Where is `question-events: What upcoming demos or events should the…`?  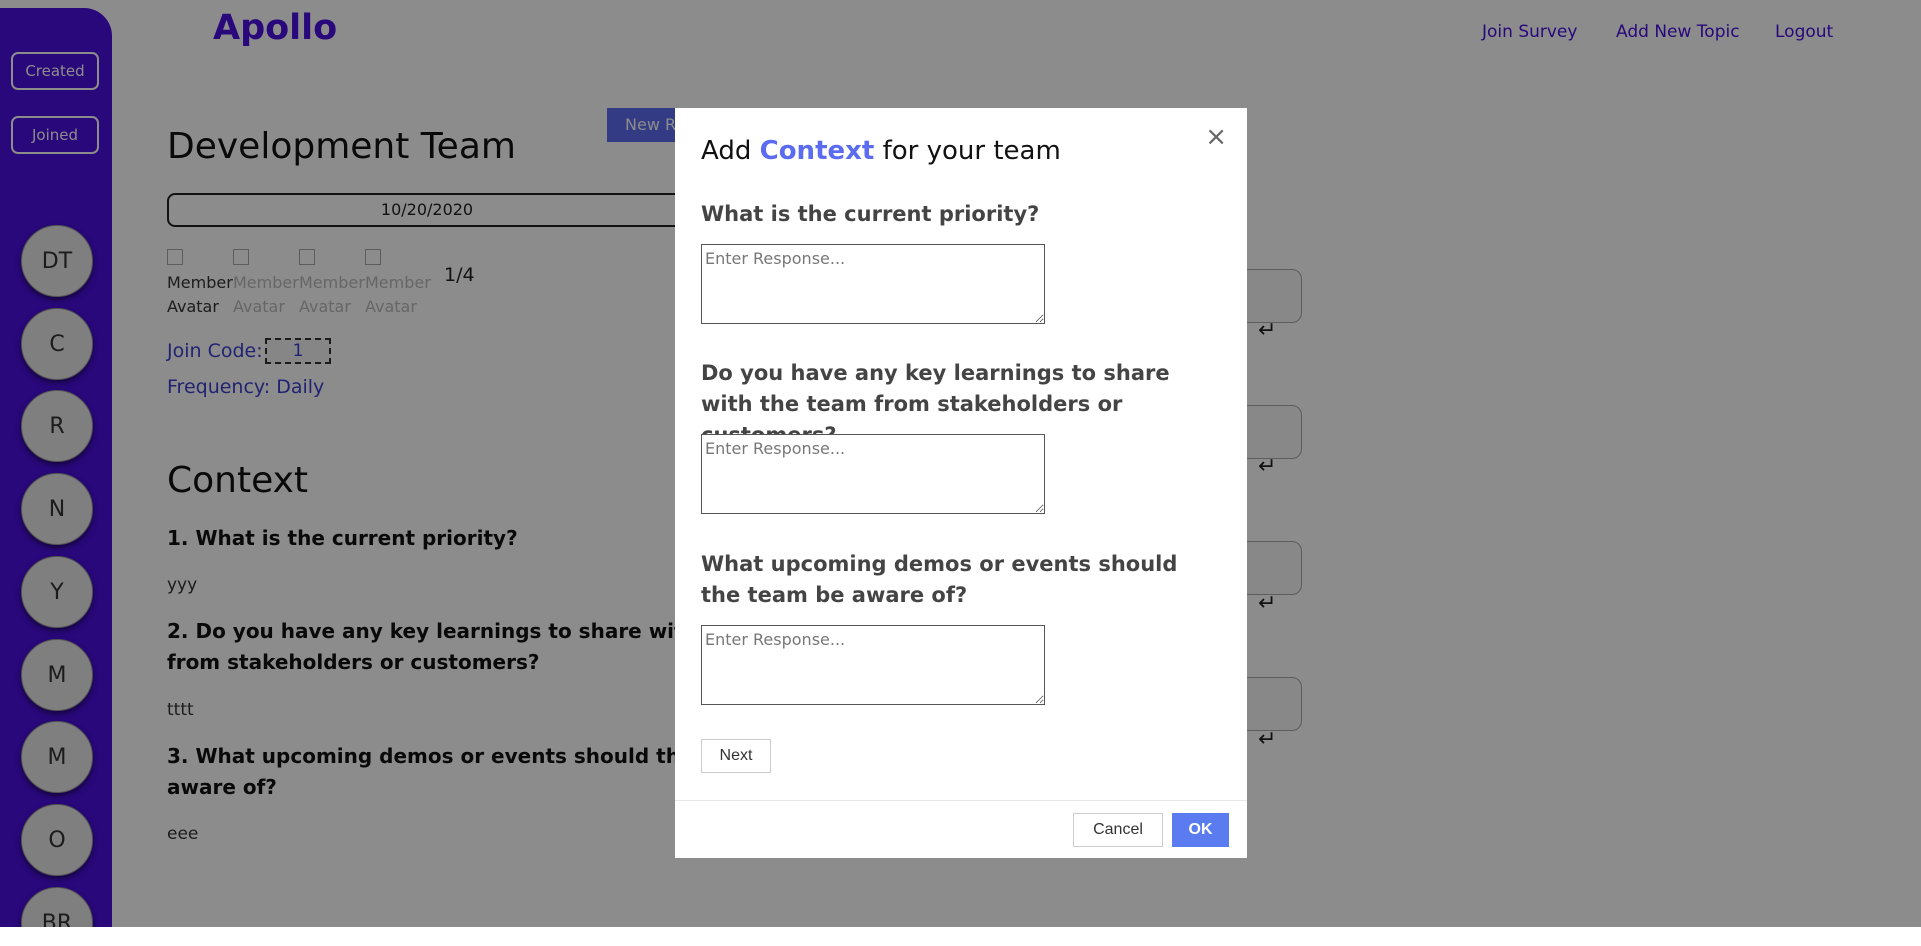
question-events: What upcoming demos or events should the… is located at coordinates (939, 579).